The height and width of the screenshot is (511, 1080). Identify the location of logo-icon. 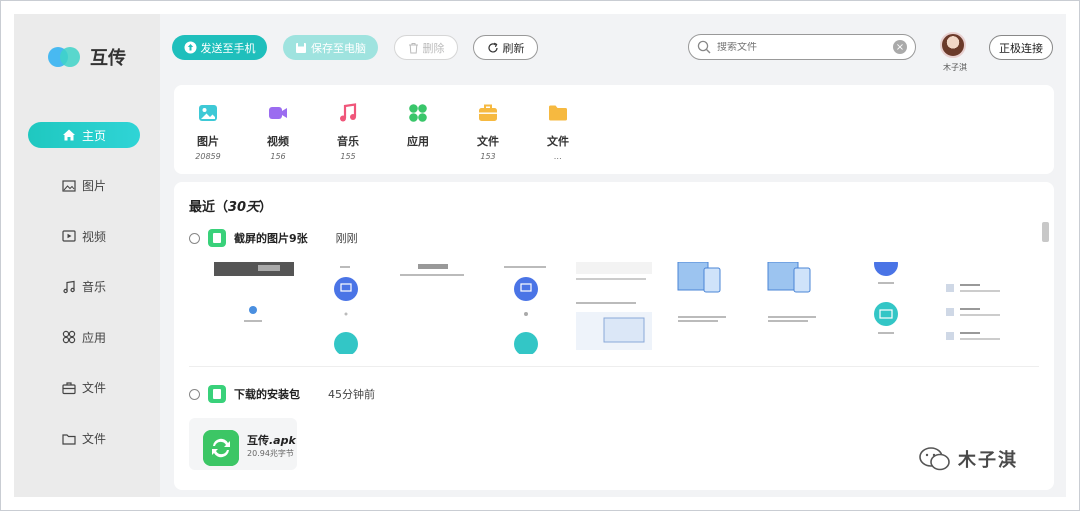
(66, 57).